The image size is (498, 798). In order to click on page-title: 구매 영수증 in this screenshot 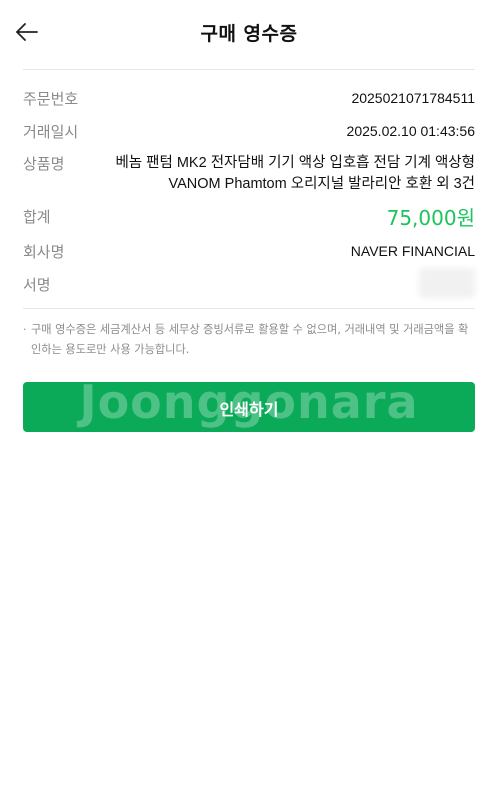, I will do `click(249, 34)`.